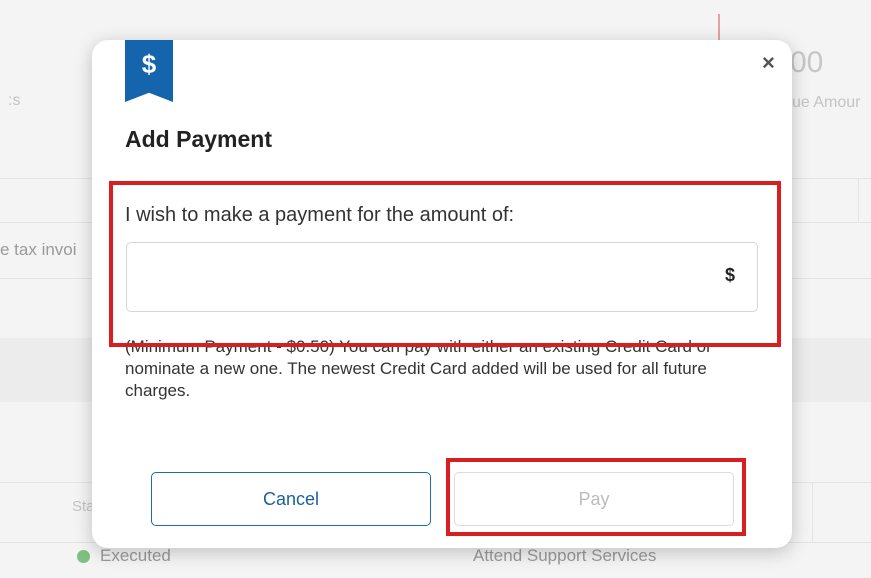 The image size is (871, 578). I want to click on background-tax-fragment: e tax invoi, so click(38, 249).